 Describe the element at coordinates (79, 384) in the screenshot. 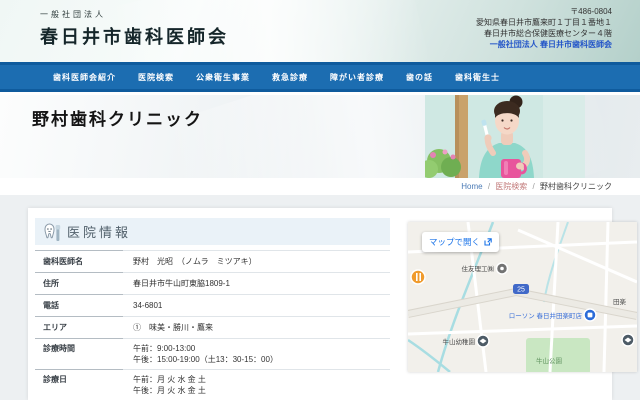

I see `row-label: 診療日` at that location.